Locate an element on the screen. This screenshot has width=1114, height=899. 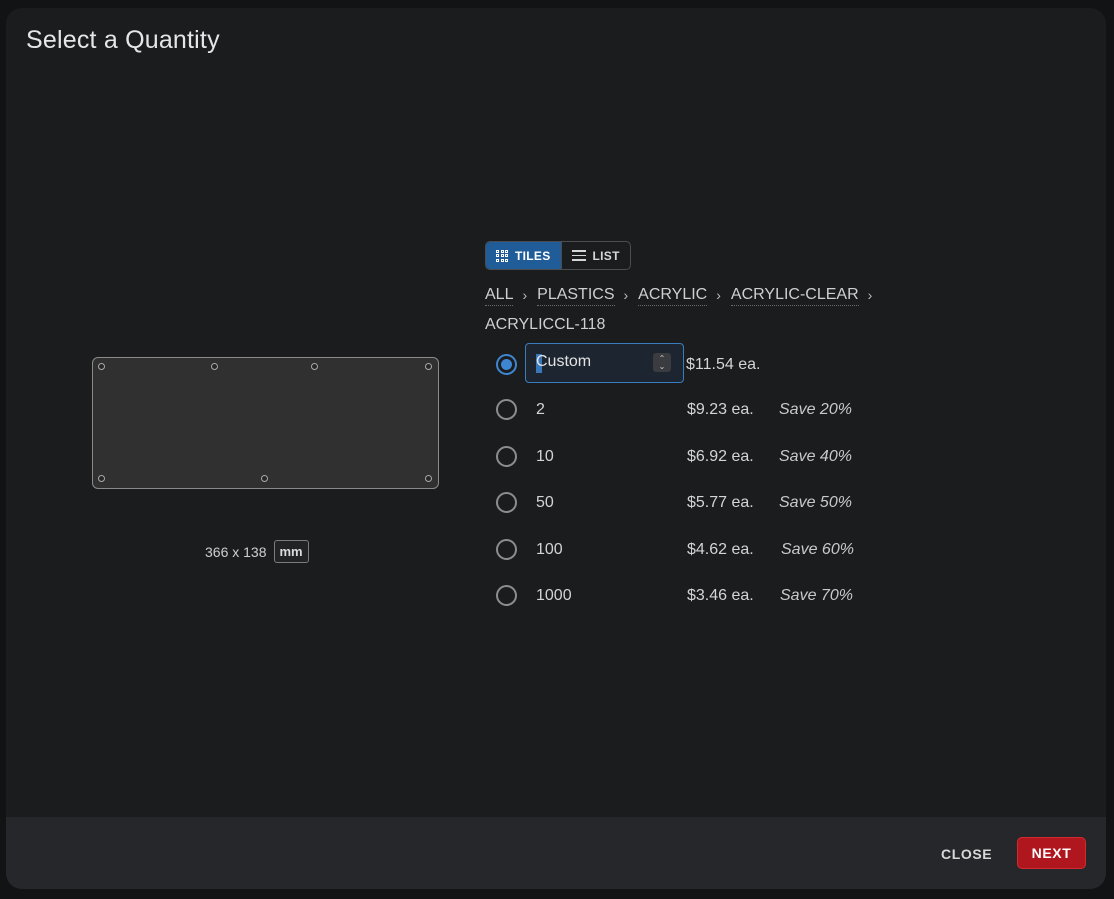
list-view-button: LIST is located at coordinates (595, 255).